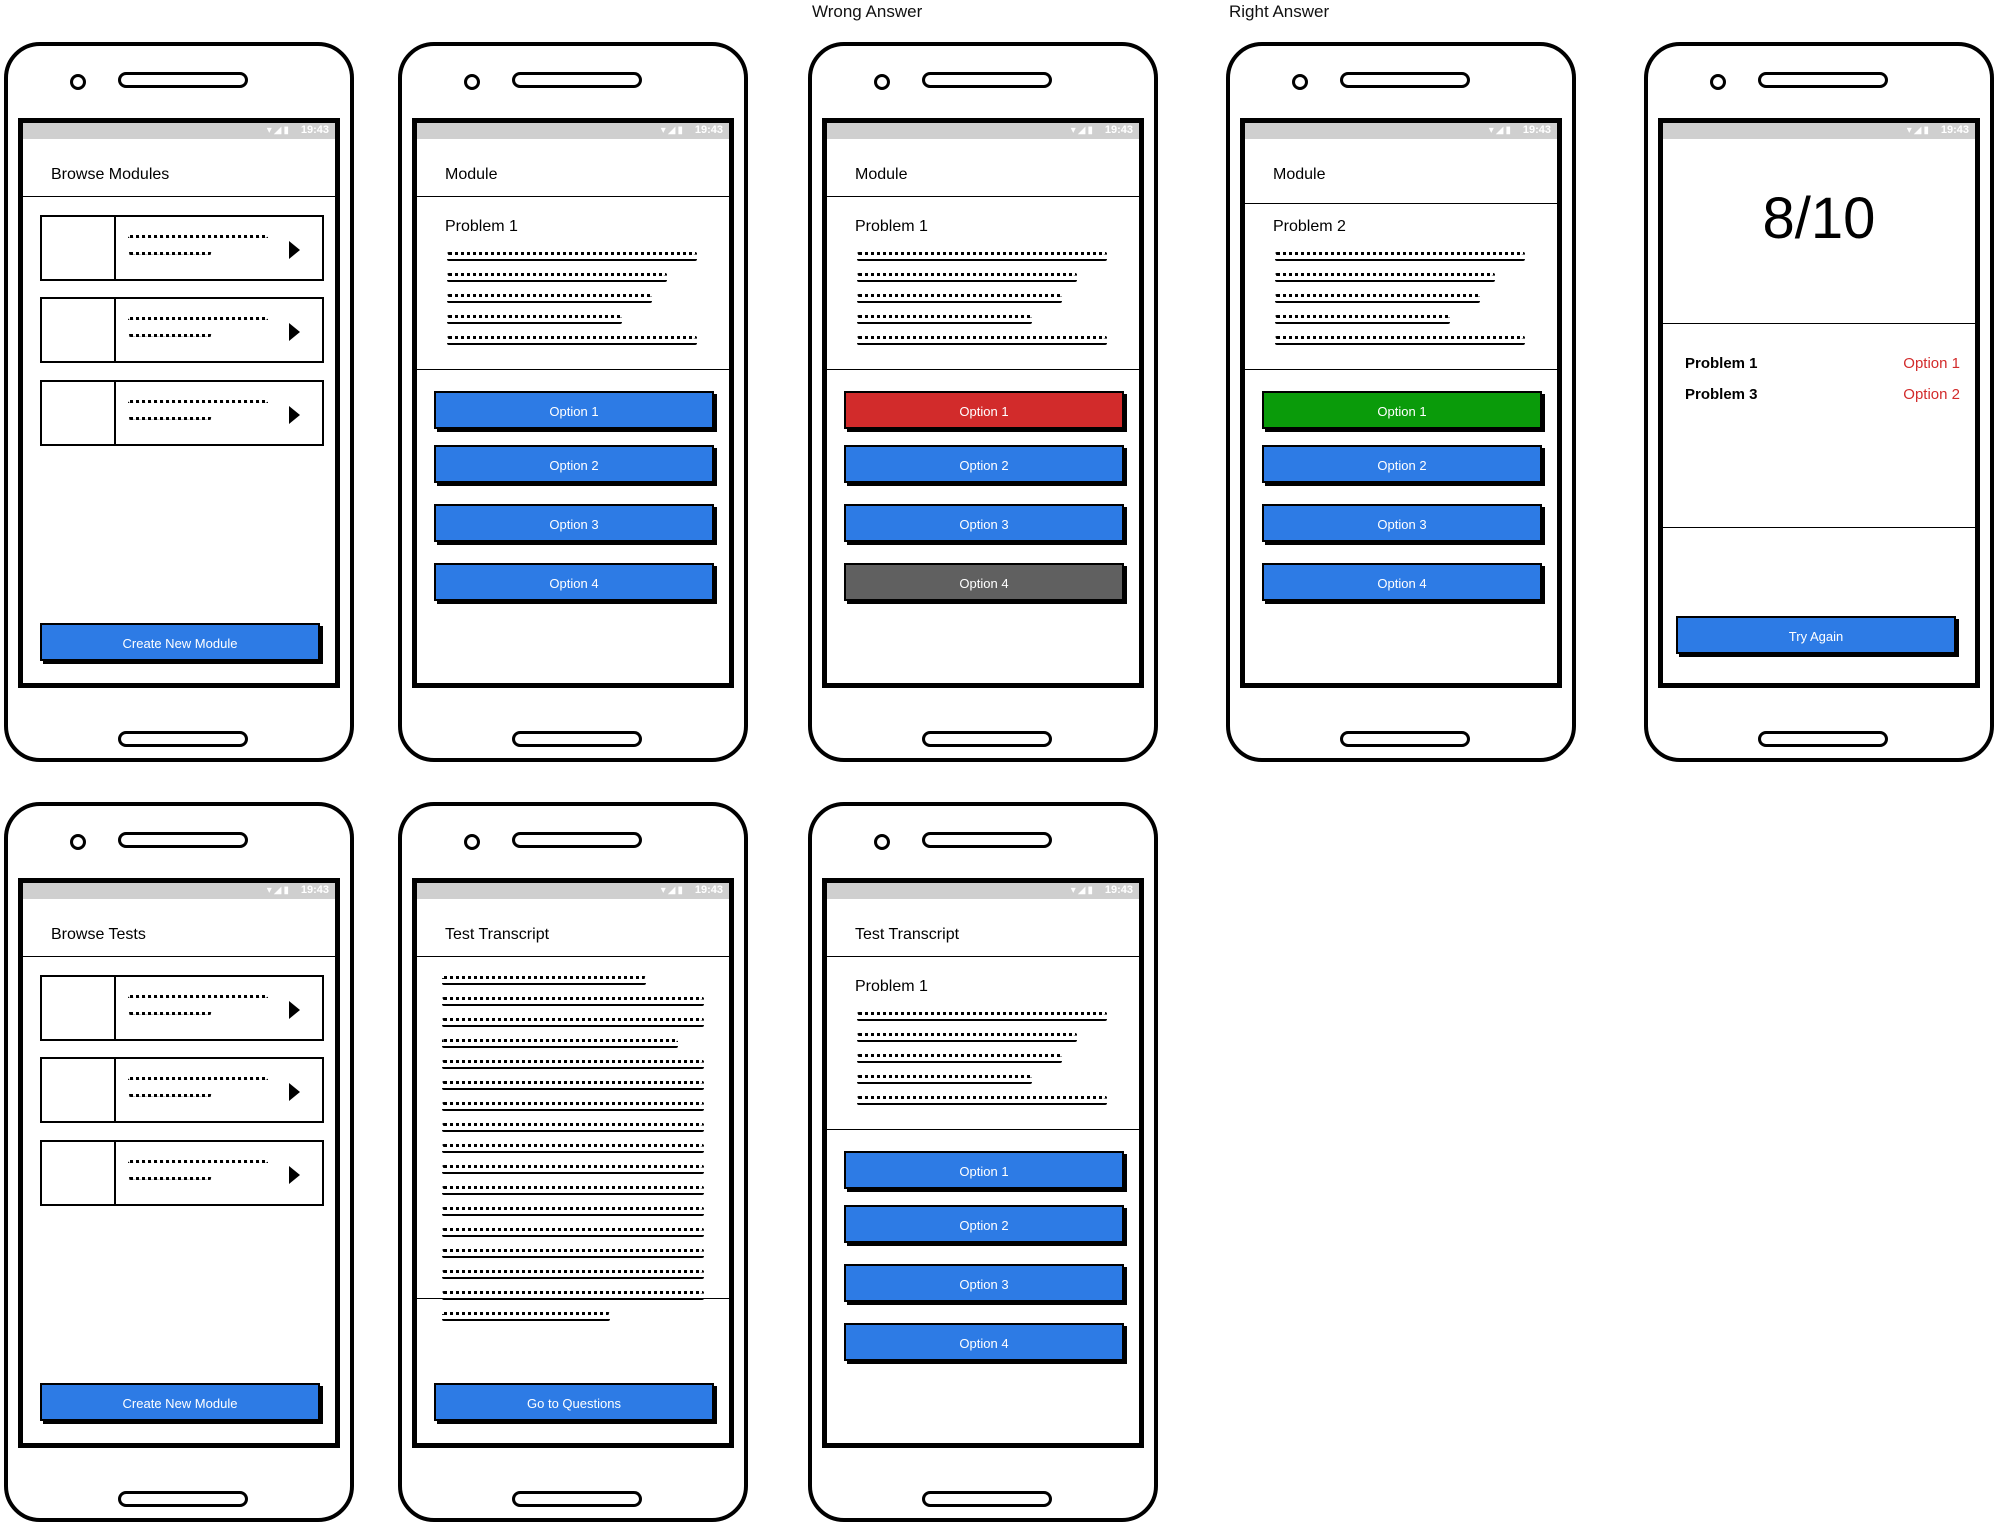  I want to click on phone-browse-tests: ▾◢▮ 19:43 Browse Tests Create New Module, so click(179, 1162).